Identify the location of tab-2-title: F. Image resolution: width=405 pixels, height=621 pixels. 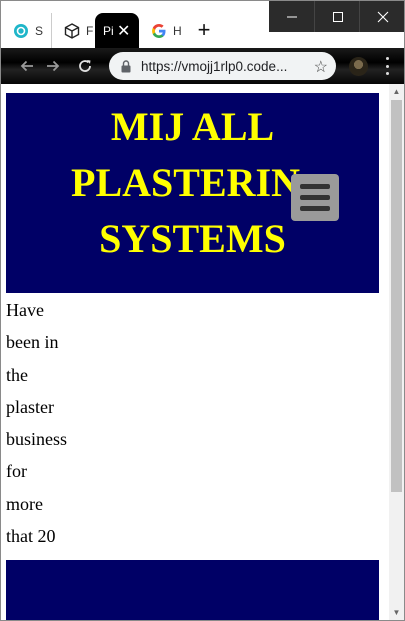
(90, 30).